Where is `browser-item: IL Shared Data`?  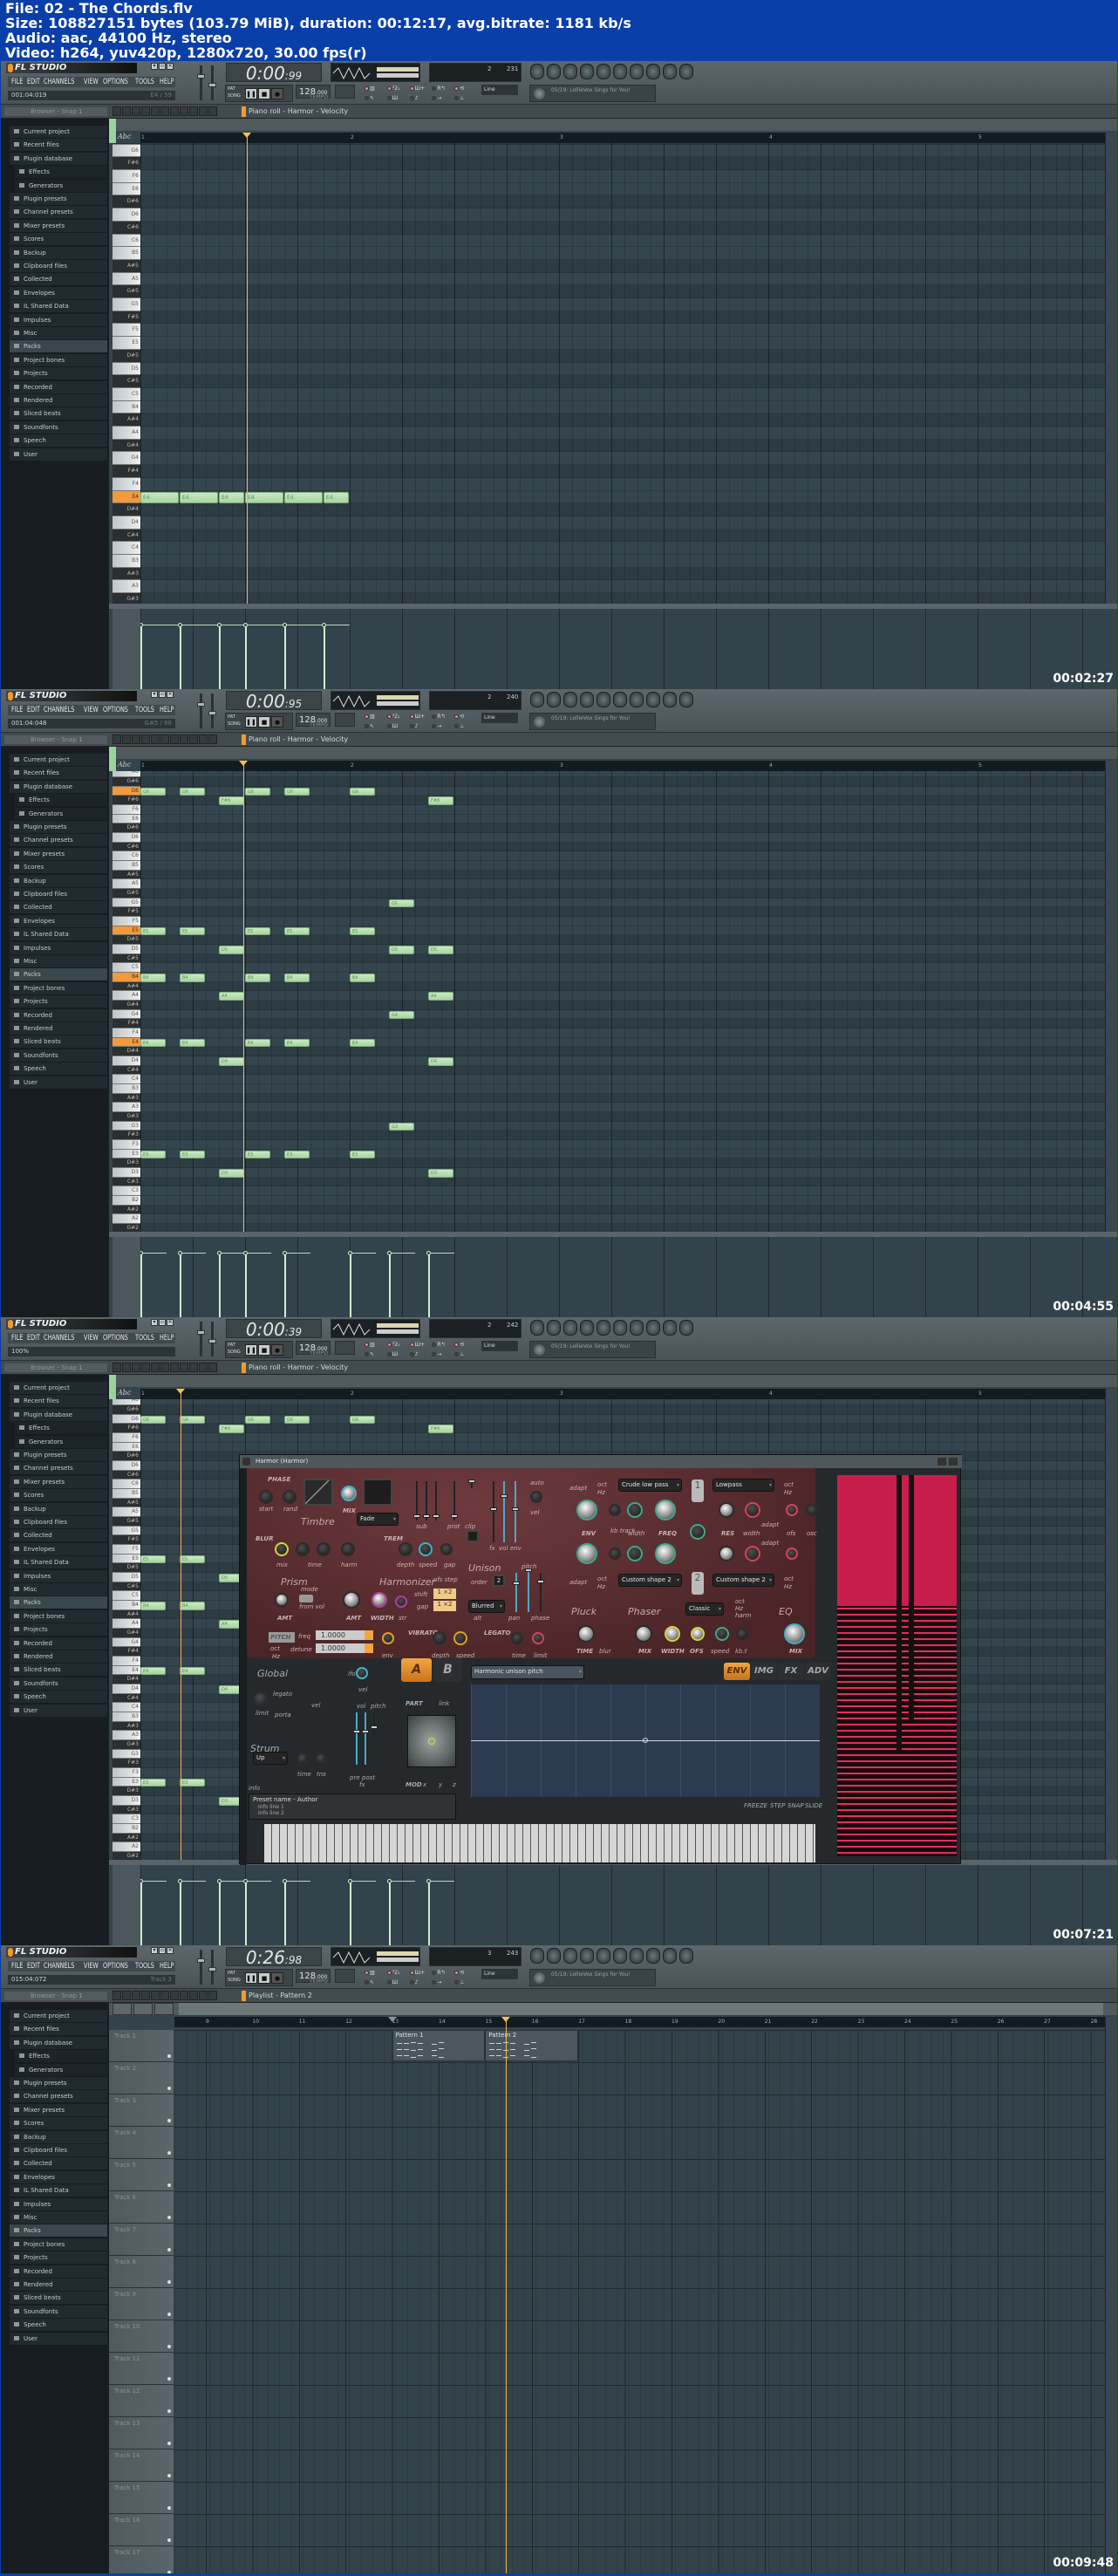 browser-item: IL Shared Data is located at coordinates (59, 935).